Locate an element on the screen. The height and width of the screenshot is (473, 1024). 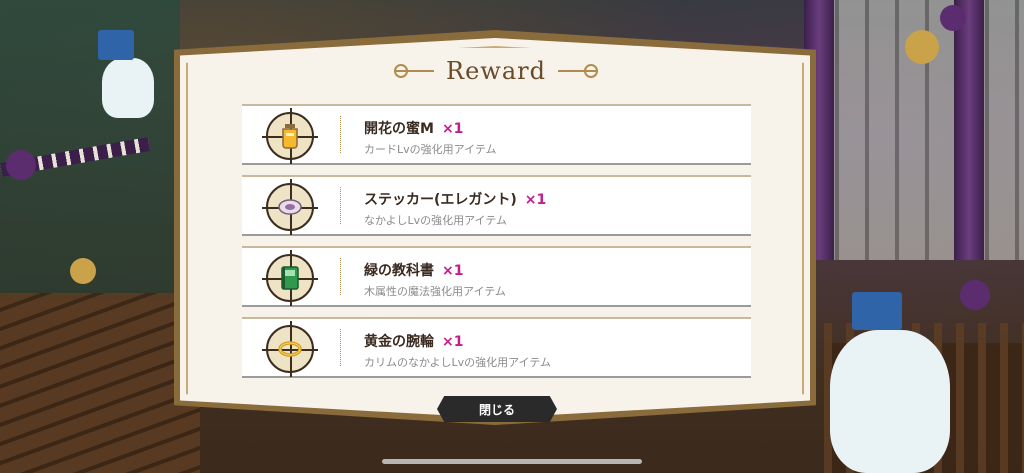
reward-item: ステッカー(エレガント) ×1 なかよしLvの強化用アイテム is located at coordinates (496, 205).